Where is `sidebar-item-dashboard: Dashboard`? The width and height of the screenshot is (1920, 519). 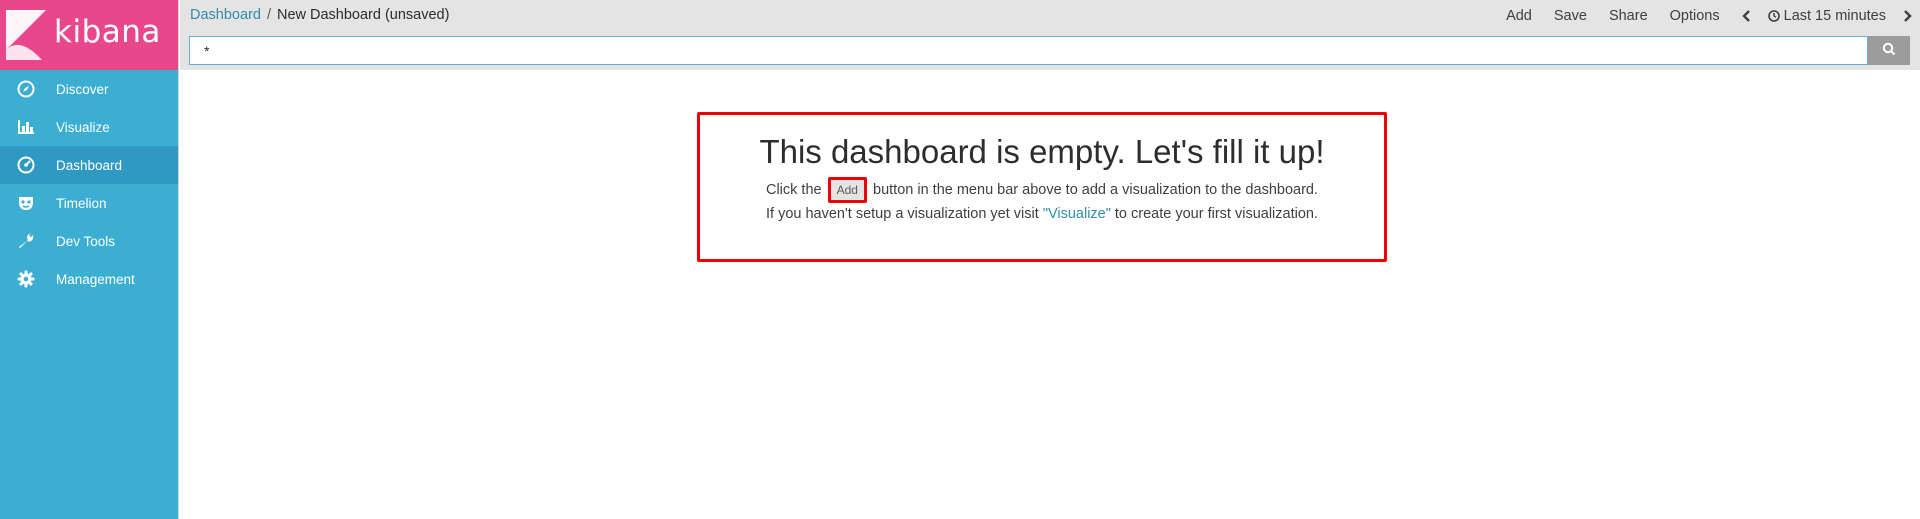
sidebar-item-dashboard: Dashboard is located at coordinates (89, 165).